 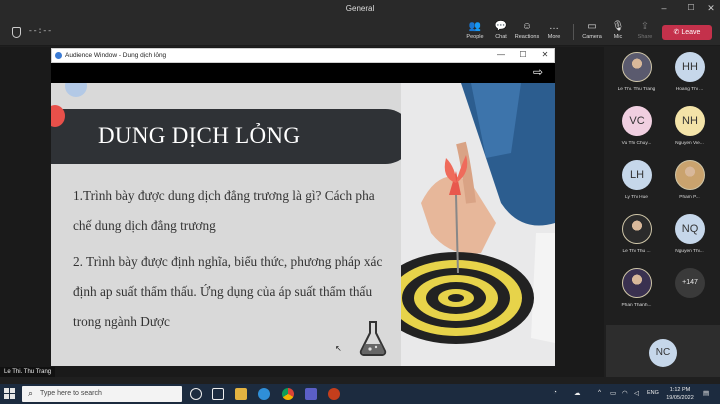 What do you see at coordinates (28, 372) in the screenshot?
I see `active-speaker-label: Le Thi. Thu Trang` at bounding box center [28, 372].